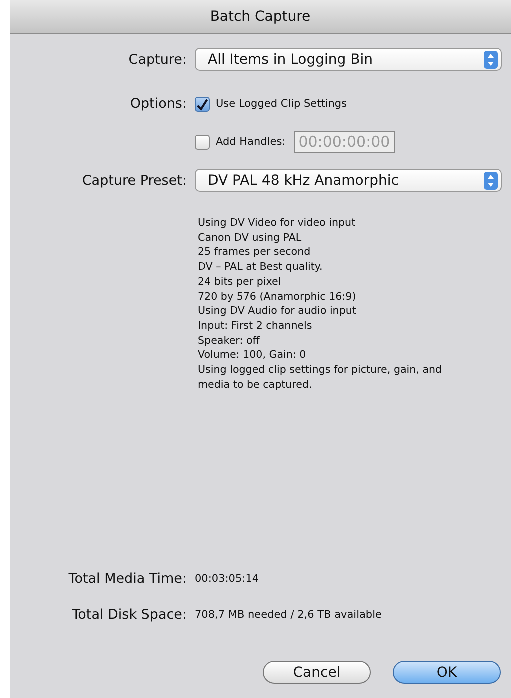  What do you see at coordinates (251, 142) in the screenshot?
I see `checkbox-label: Add Handles:` at bounding box center [251, 142].